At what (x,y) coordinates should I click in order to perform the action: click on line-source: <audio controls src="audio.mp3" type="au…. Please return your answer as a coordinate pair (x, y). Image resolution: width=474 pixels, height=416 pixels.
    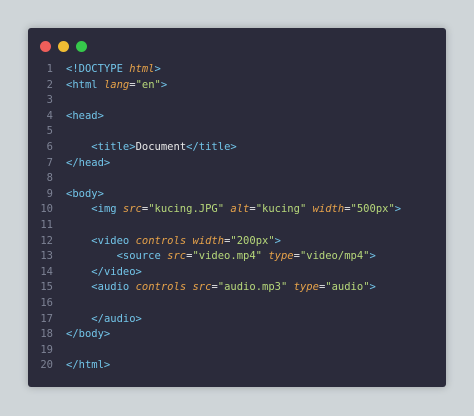
    Looking at the image, I should click on (214, 288).